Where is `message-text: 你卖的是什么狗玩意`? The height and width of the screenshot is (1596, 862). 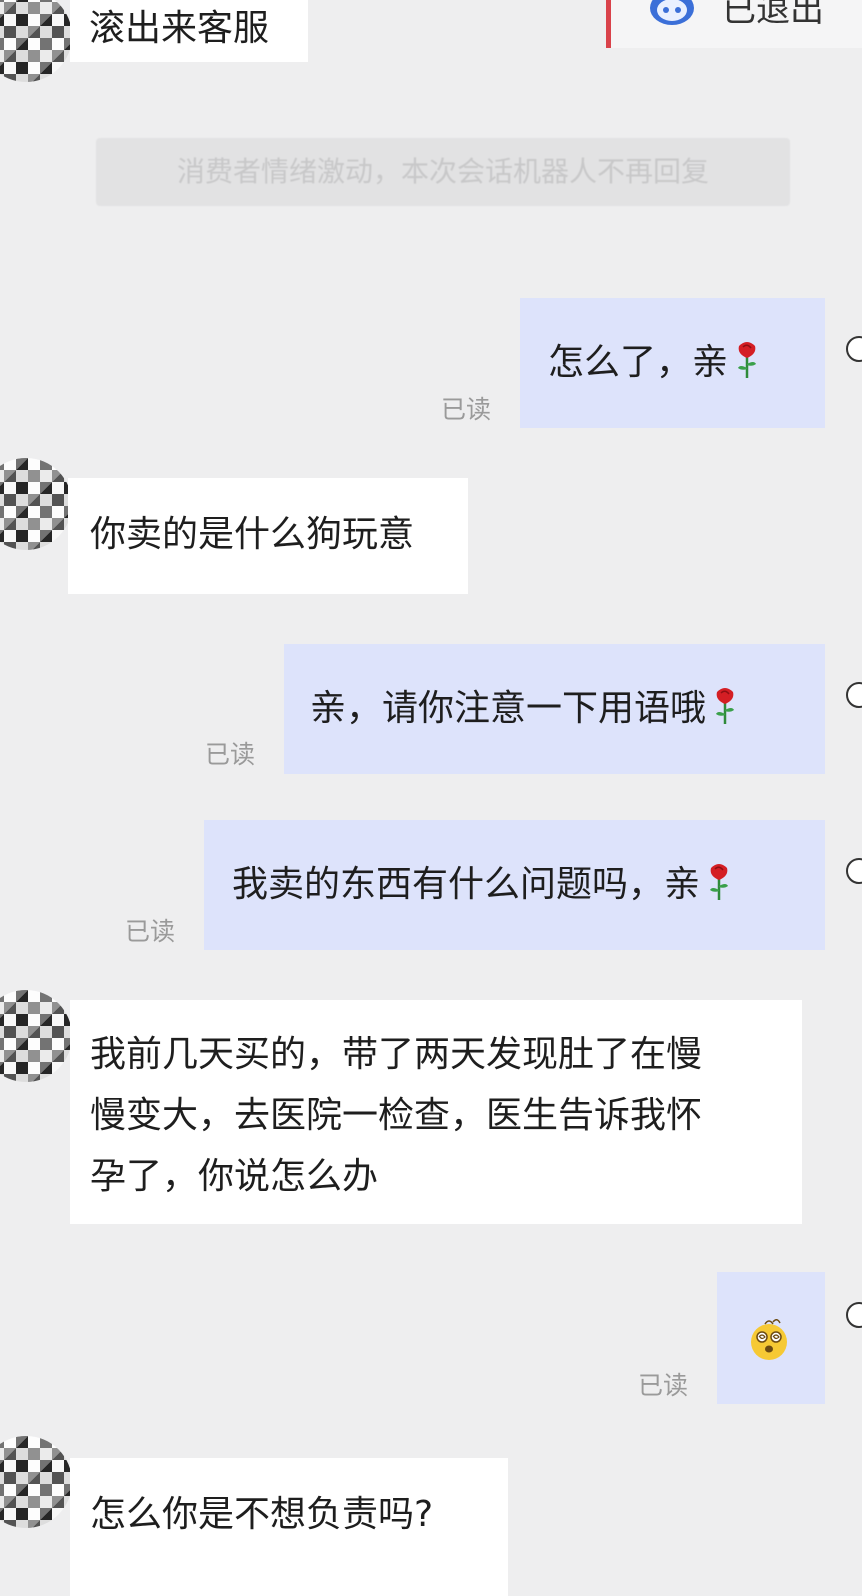
message-text: 你卖的是什么狗玩意 is located at coordinates (252, 534).